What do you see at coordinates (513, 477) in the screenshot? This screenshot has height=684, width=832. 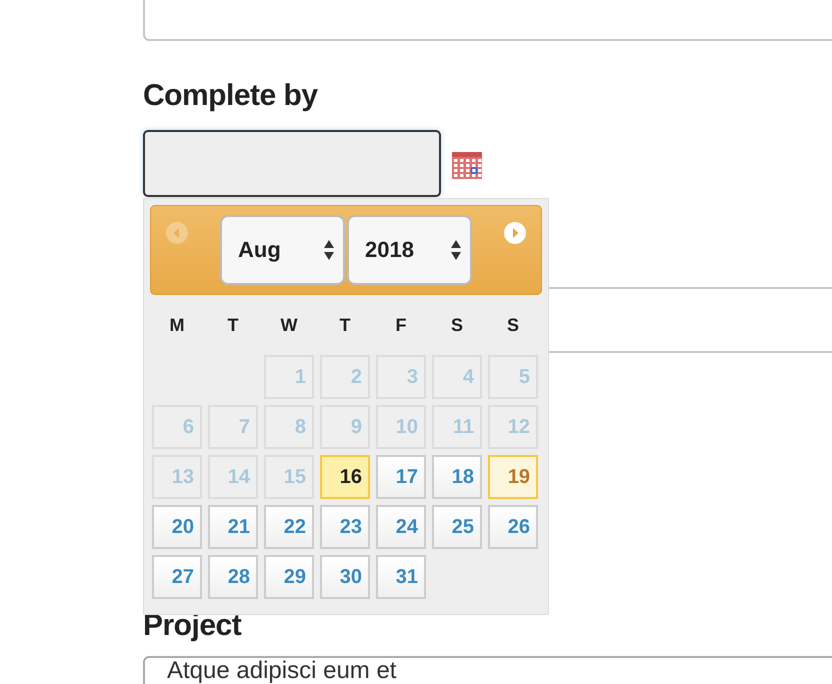 I see `day-cell: 19` at bounding box center [513, 477].